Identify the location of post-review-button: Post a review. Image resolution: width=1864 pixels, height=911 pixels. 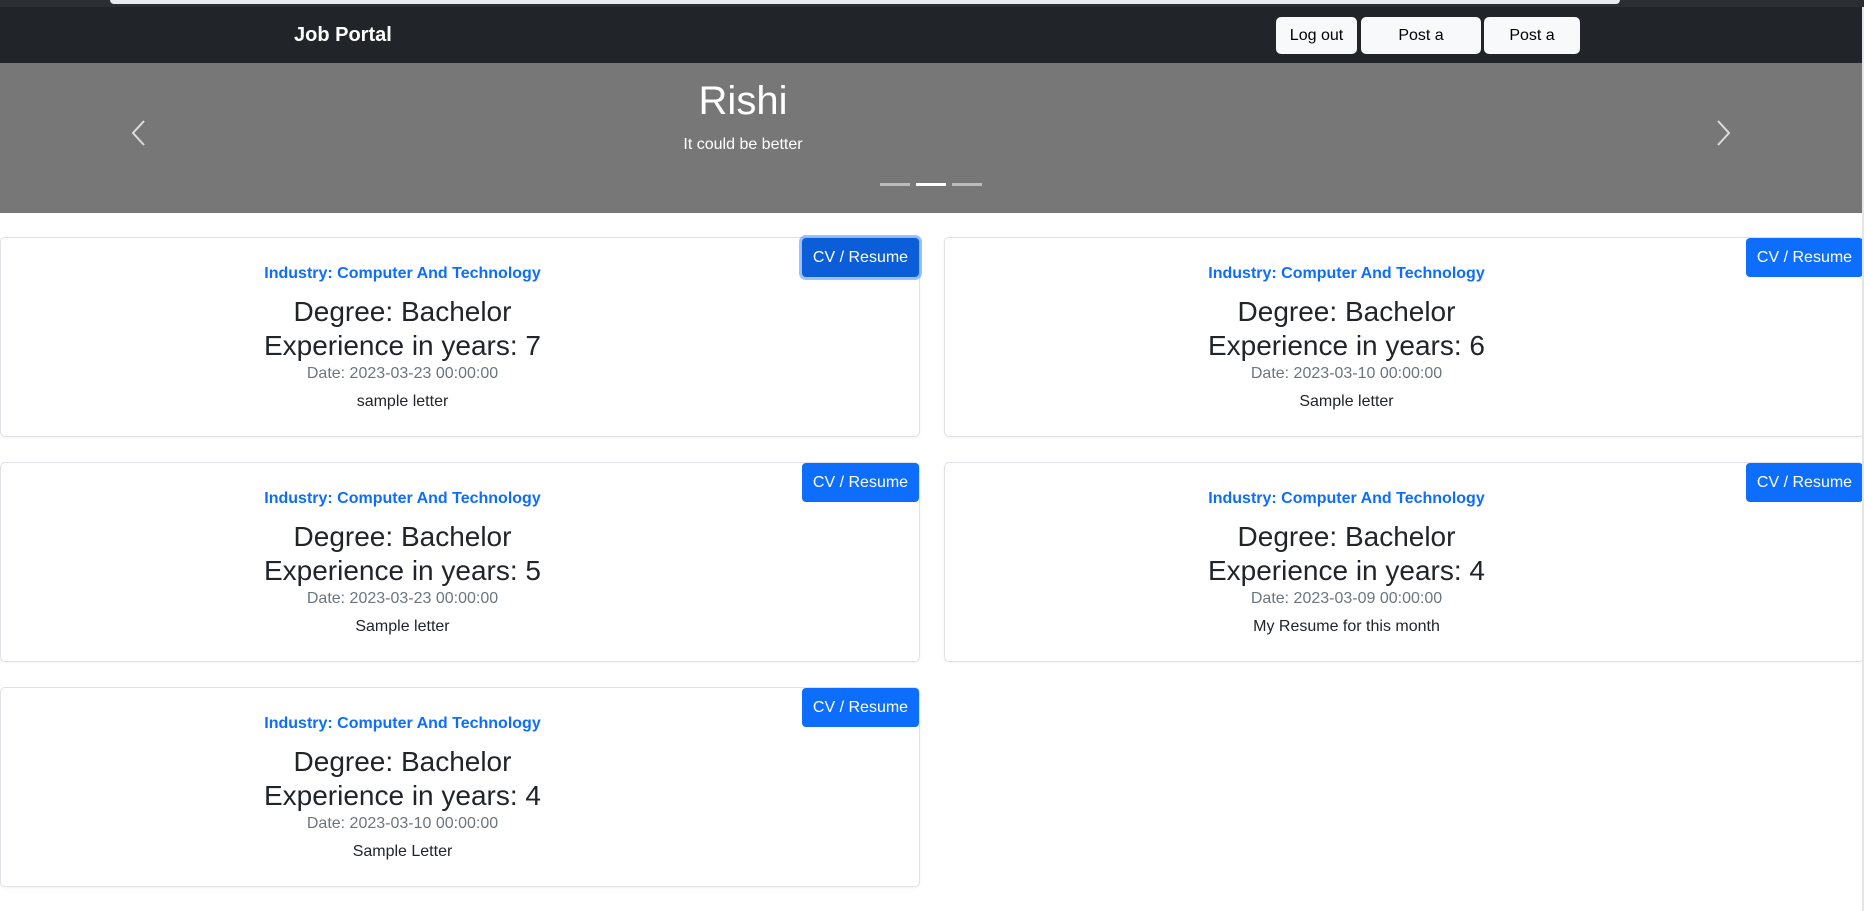
(1421, 48).